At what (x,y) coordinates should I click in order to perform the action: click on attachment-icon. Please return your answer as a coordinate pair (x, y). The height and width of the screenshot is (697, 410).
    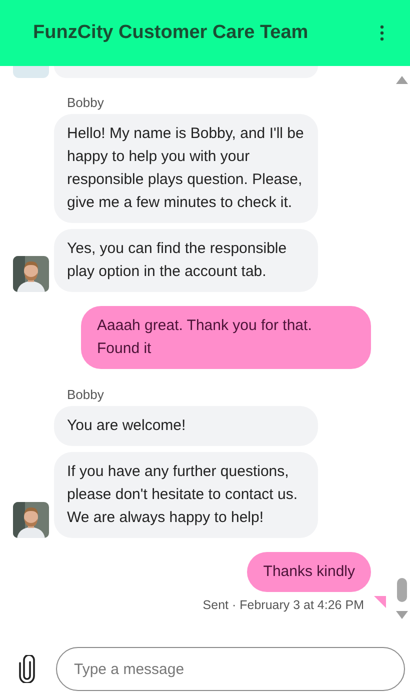
    Looking at the image, I should click on (27, 669).